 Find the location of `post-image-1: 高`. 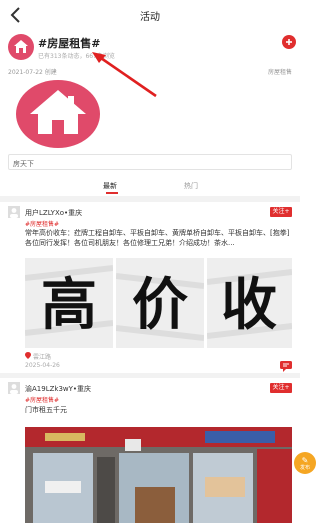

post-image-1: 高 is located at coordinates (69, 303).